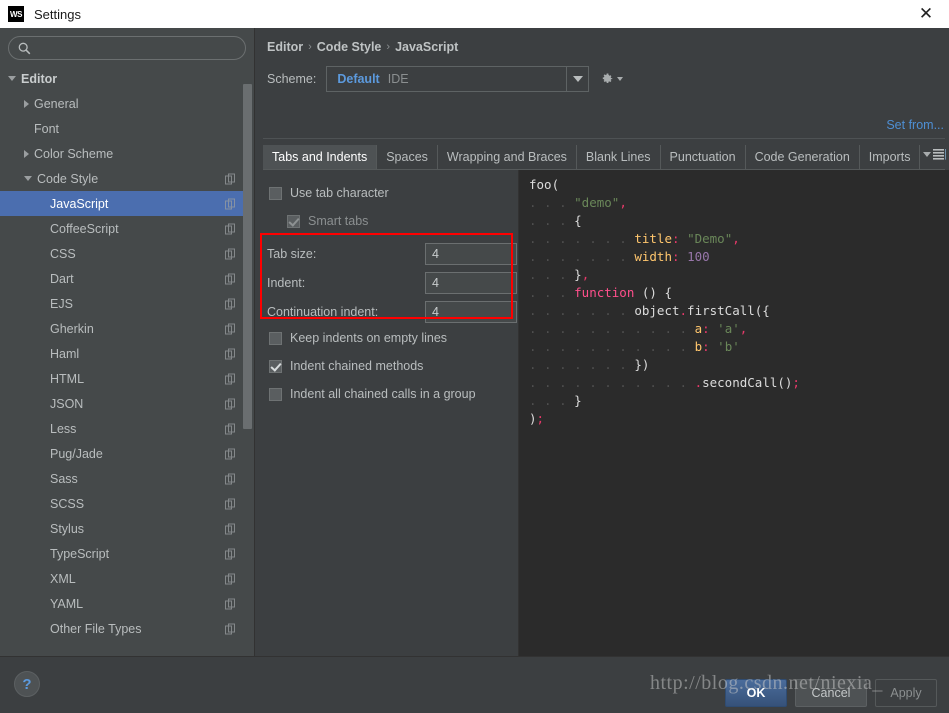  I want to click on indent-input, so click(471, 283).